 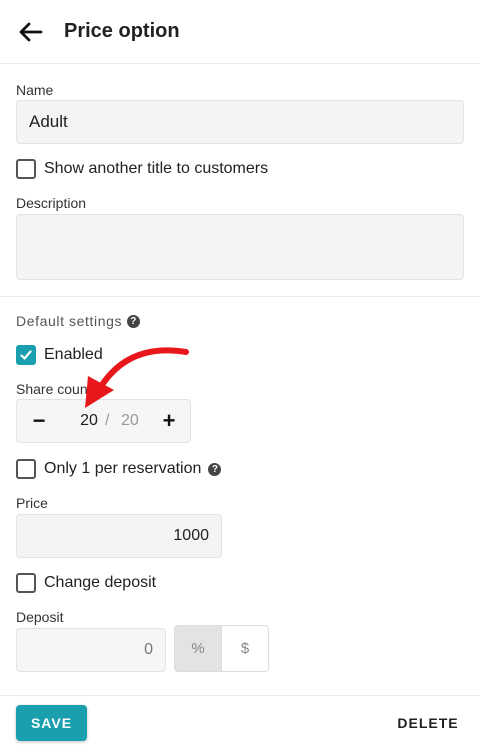 I want to click on price-input: 1000, so click(x=119, y=536).